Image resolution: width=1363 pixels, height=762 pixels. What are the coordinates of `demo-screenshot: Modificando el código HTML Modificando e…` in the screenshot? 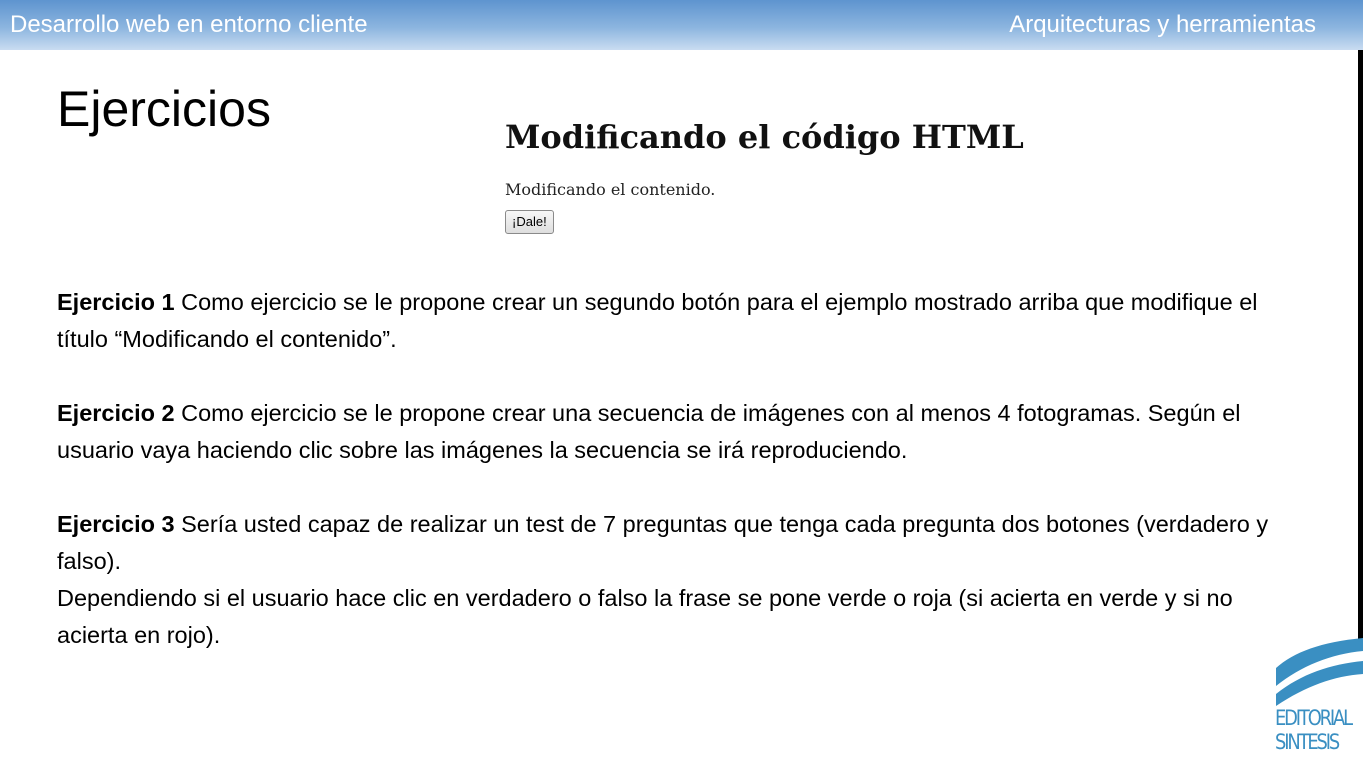 It's located at (785, 176).